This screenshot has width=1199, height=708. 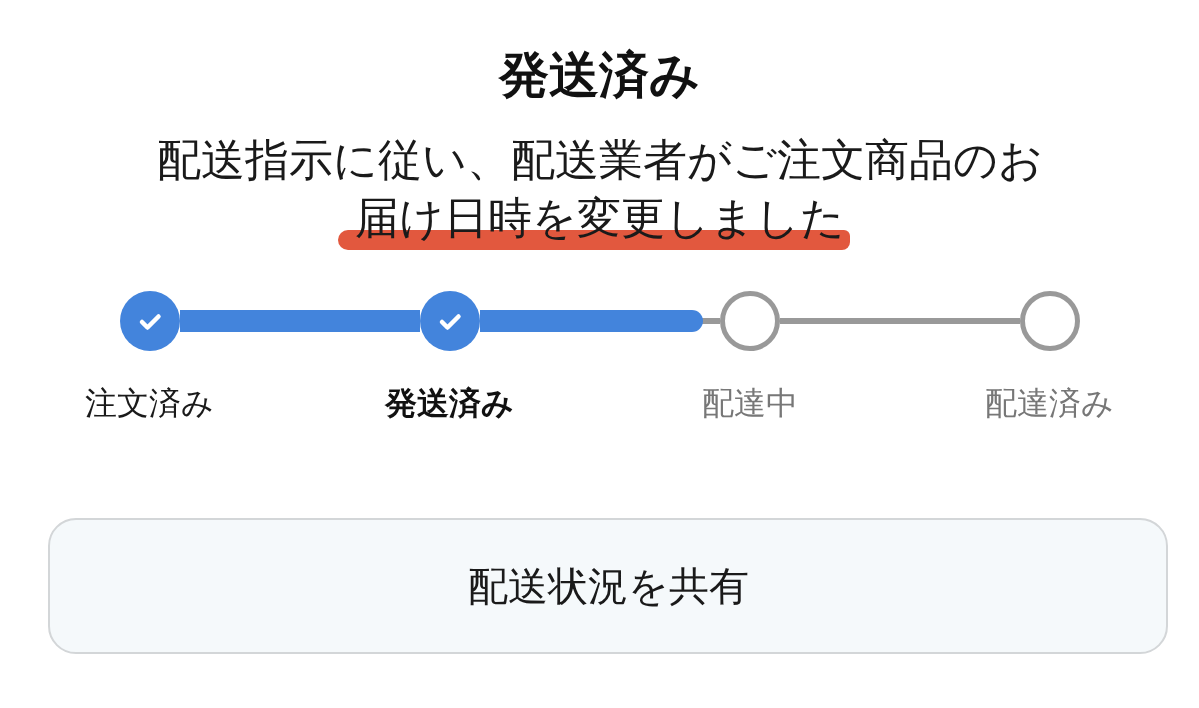 I want to click on step-label: 配達中, so click(x=749, y=403).